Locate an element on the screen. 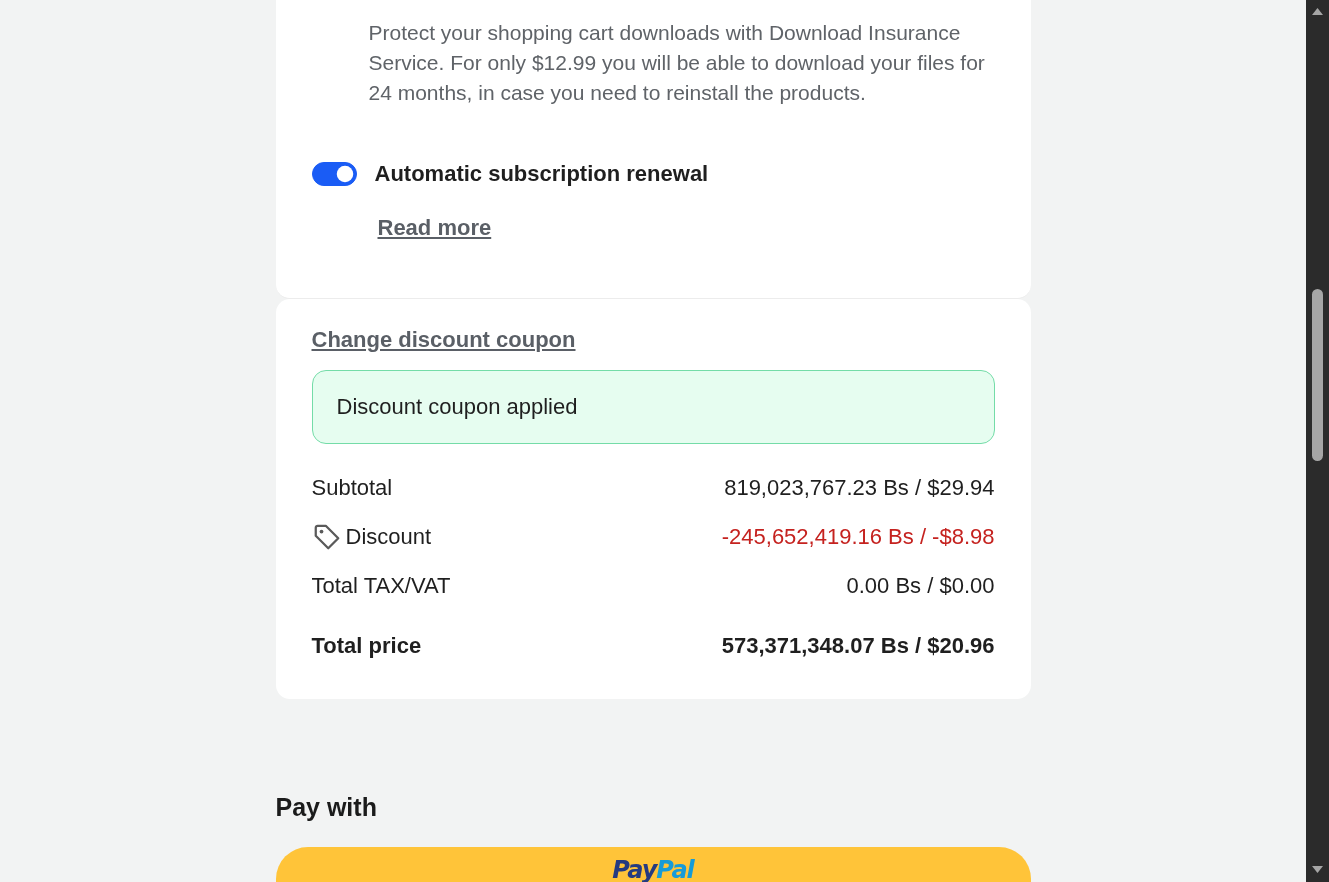 The height and width of the screenshot is (882, 1329). renewal-toggle is located at coordinates (334, 174).